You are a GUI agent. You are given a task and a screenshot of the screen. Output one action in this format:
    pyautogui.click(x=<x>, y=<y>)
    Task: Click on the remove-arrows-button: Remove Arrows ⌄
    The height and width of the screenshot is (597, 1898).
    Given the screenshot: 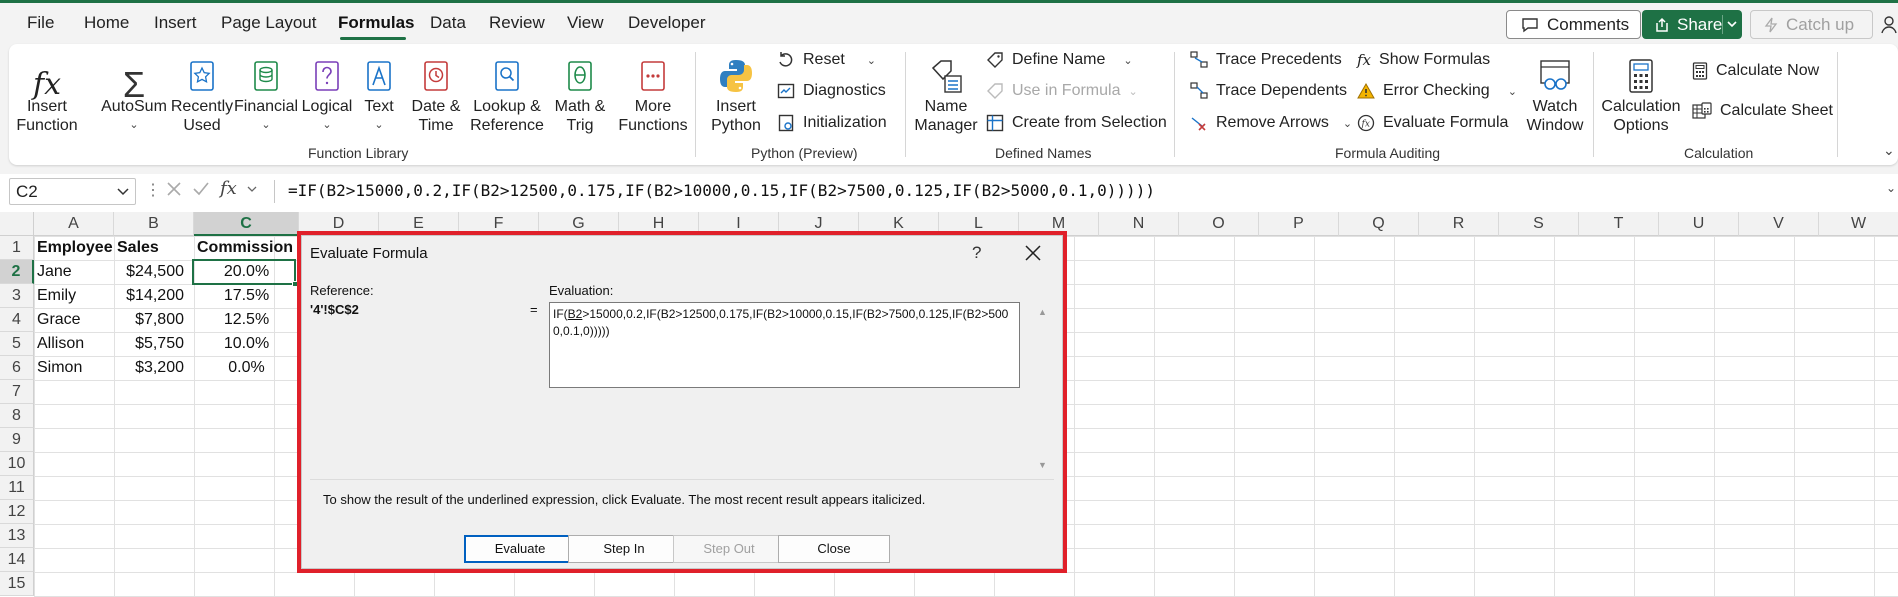 What is the action you would take?
    pyautogui.click(x=1271, y=123)
    